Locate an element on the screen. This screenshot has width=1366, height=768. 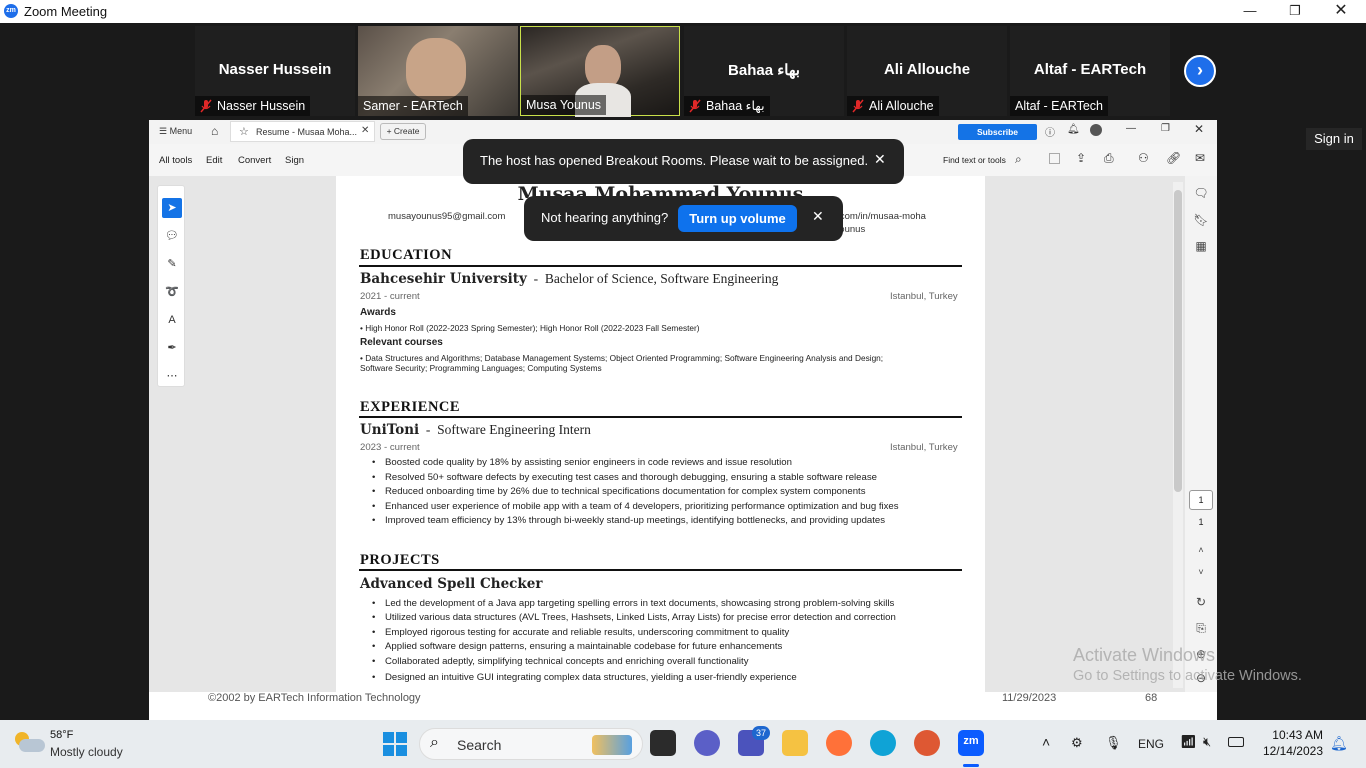
star-icon: ☆ is located at coordinates (244, 132).